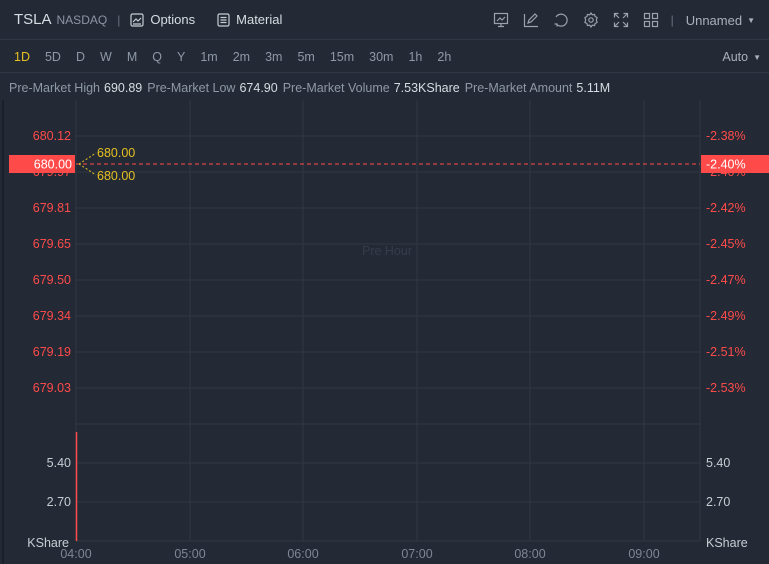 The image size is (769, 564). I want to click on scale-mode-dropdown: Auto ▼, so click(741, 57).